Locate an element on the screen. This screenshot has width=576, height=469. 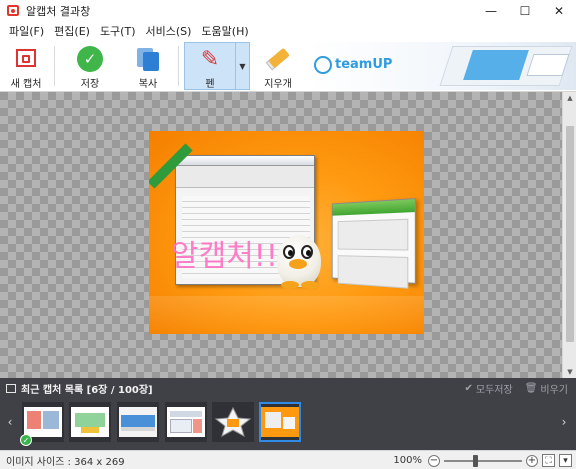
maximize-button: ☐ is located at coordinates (525, 11).